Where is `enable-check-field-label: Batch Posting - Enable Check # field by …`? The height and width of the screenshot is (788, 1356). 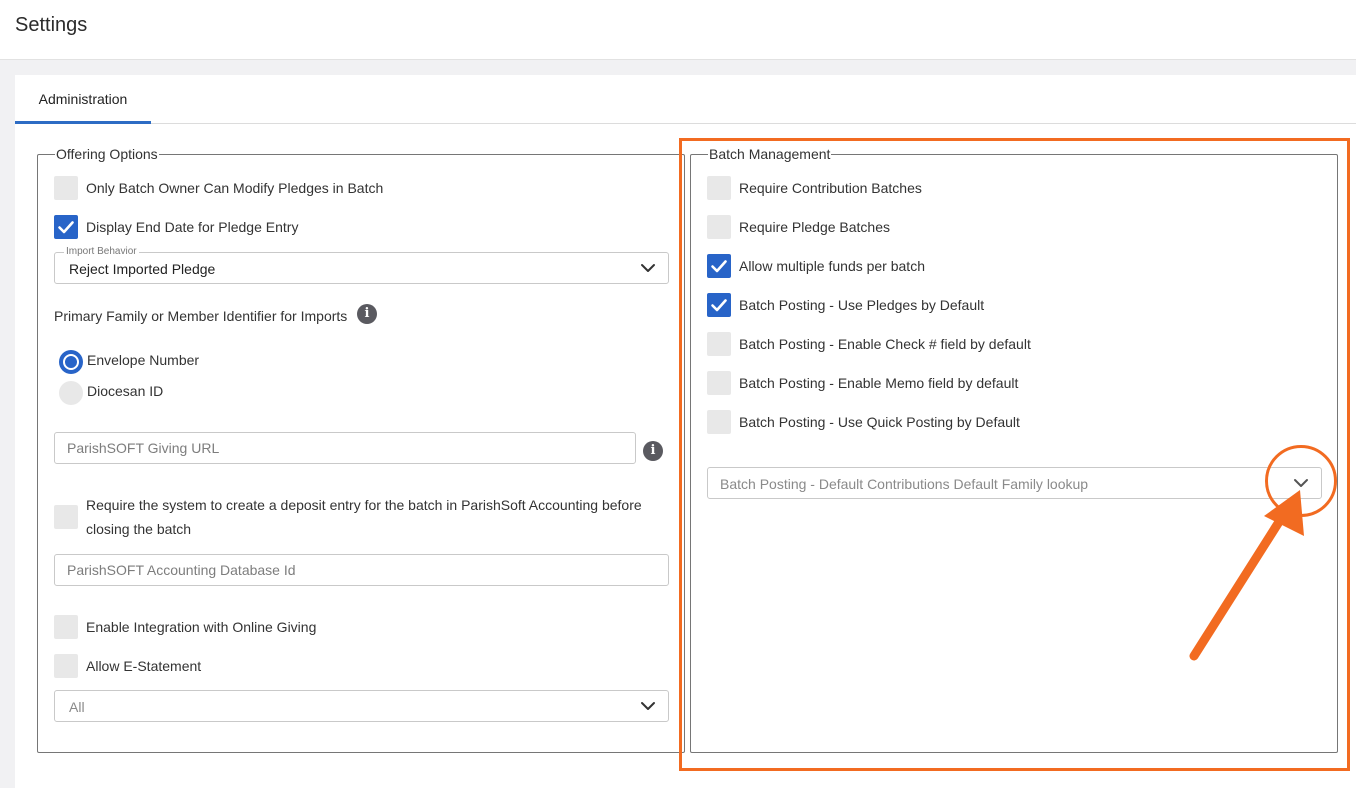
enable-check-field-label: Batch Posting - Enable Check # field by … is located at coordinates (885, 344).